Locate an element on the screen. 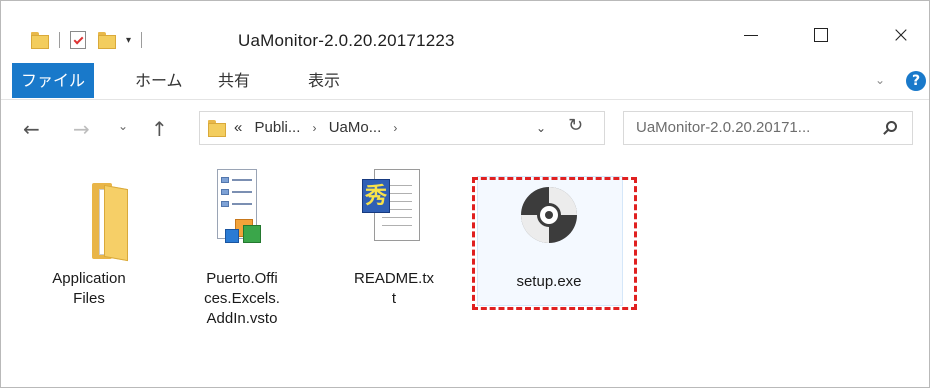  window-title: UaMonitor-2.0.20.20171223 is located at coordinates (346, 40).